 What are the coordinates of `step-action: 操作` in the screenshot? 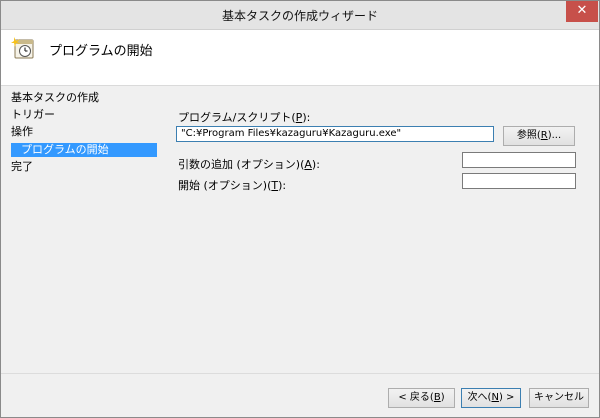 It's located at (22, 132).